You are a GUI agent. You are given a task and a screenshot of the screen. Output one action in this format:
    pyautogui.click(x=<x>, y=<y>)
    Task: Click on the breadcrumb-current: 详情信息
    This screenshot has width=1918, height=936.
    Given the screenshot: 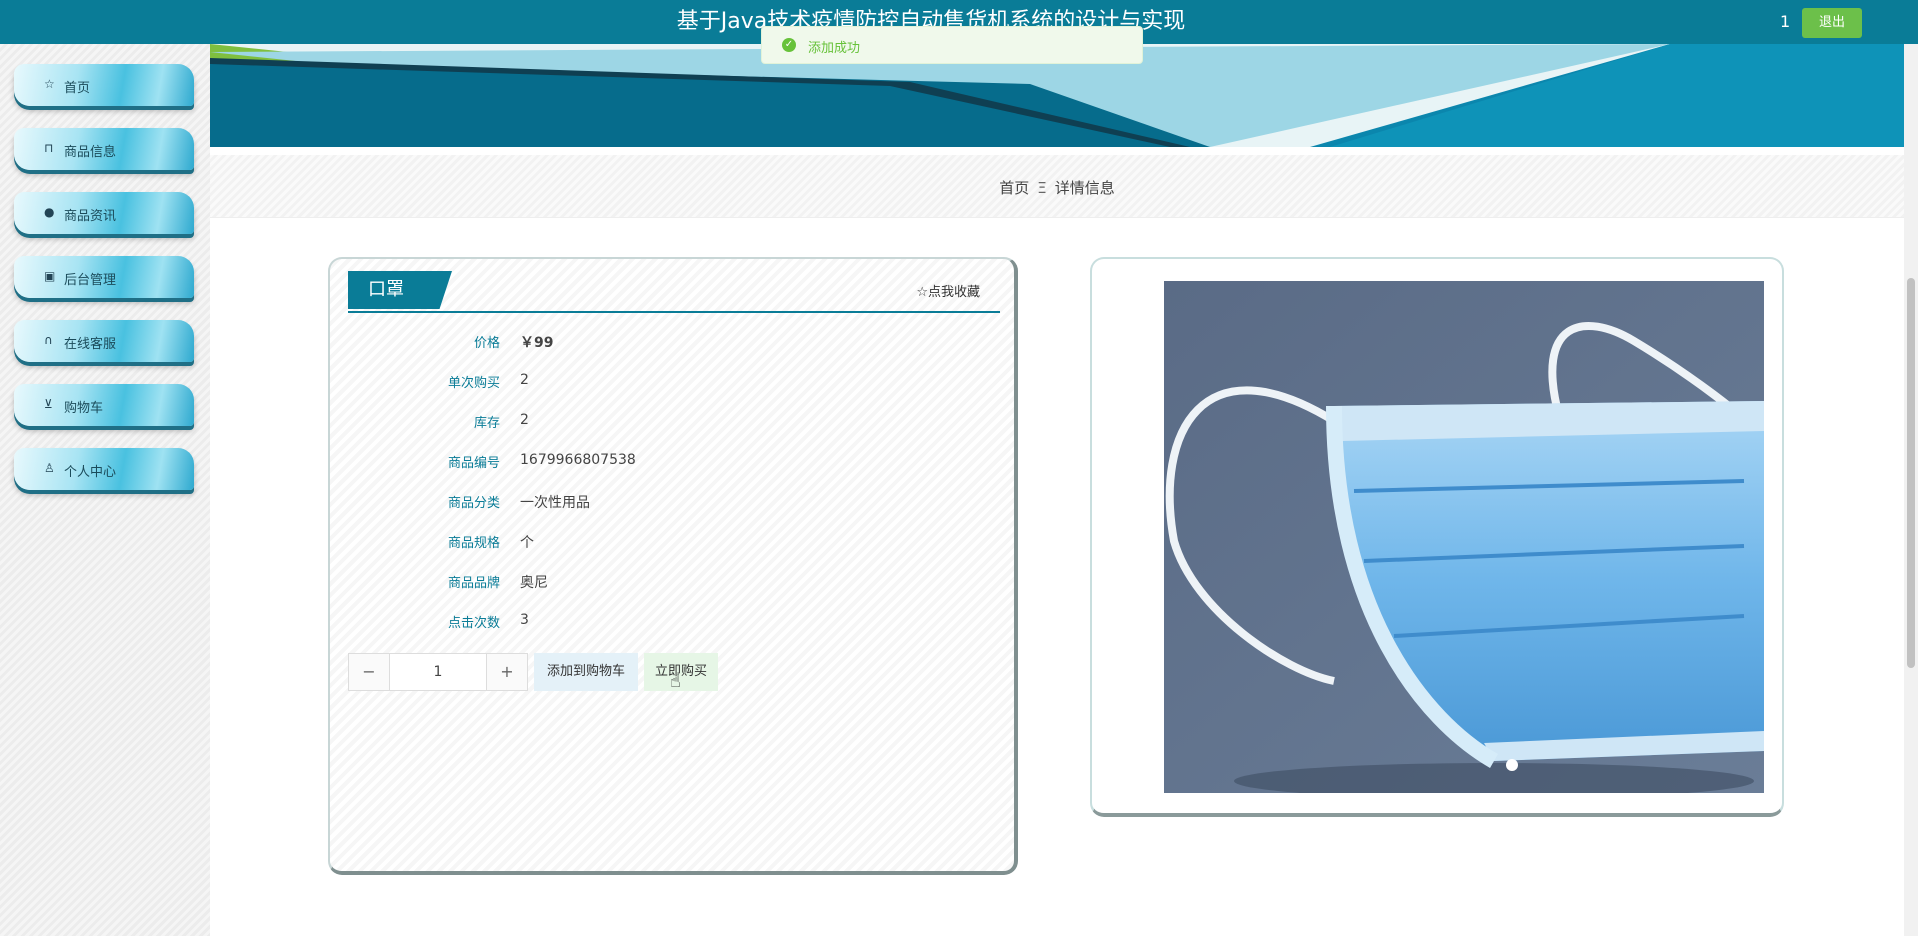 What is the action you would take?
    pyautogui.click(x=1084, y=188)
    